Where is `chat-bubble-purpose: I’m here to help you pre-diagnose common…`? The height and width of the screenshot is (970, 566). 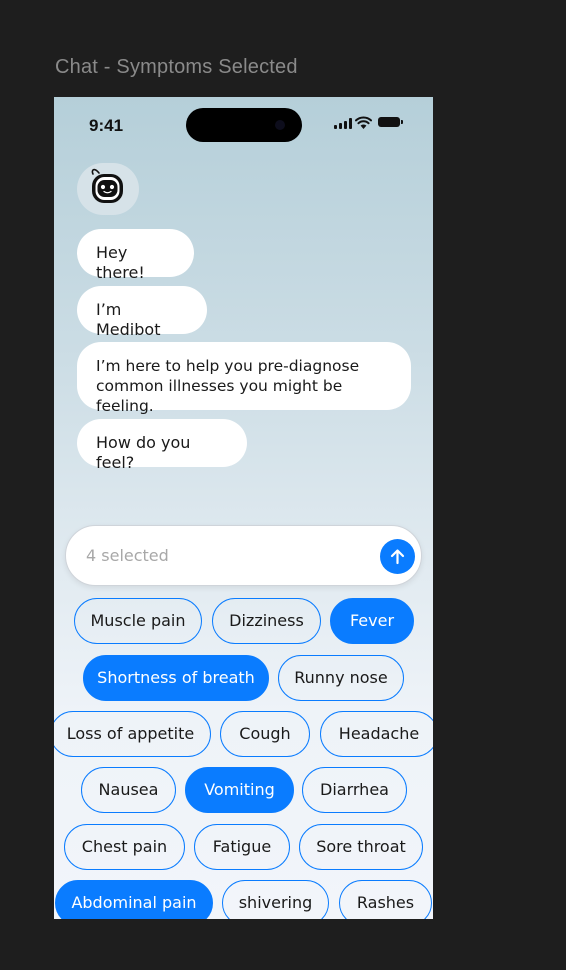 chat-bubble-purpose: I’m here to help you pre-diagnose common… is located at coordinates (244, 378).